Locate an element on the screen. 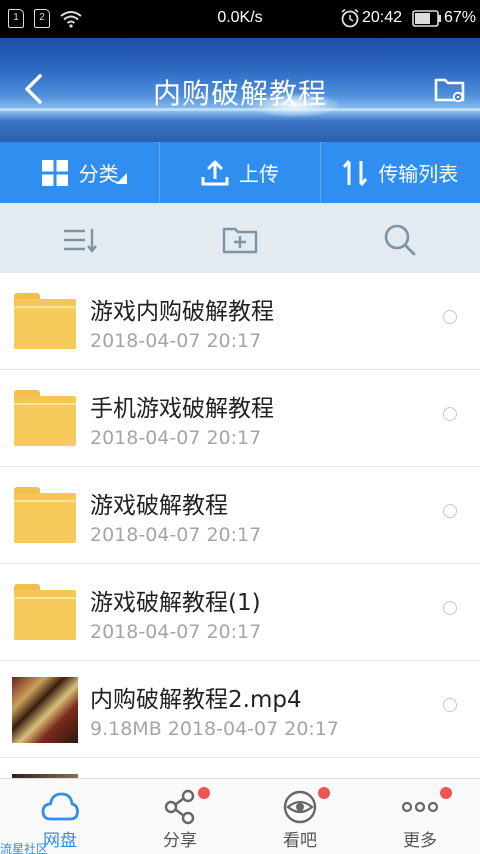 The image size is (480, 854). transfer-list-button: 传输列表 is located at coordinates (399, 172).